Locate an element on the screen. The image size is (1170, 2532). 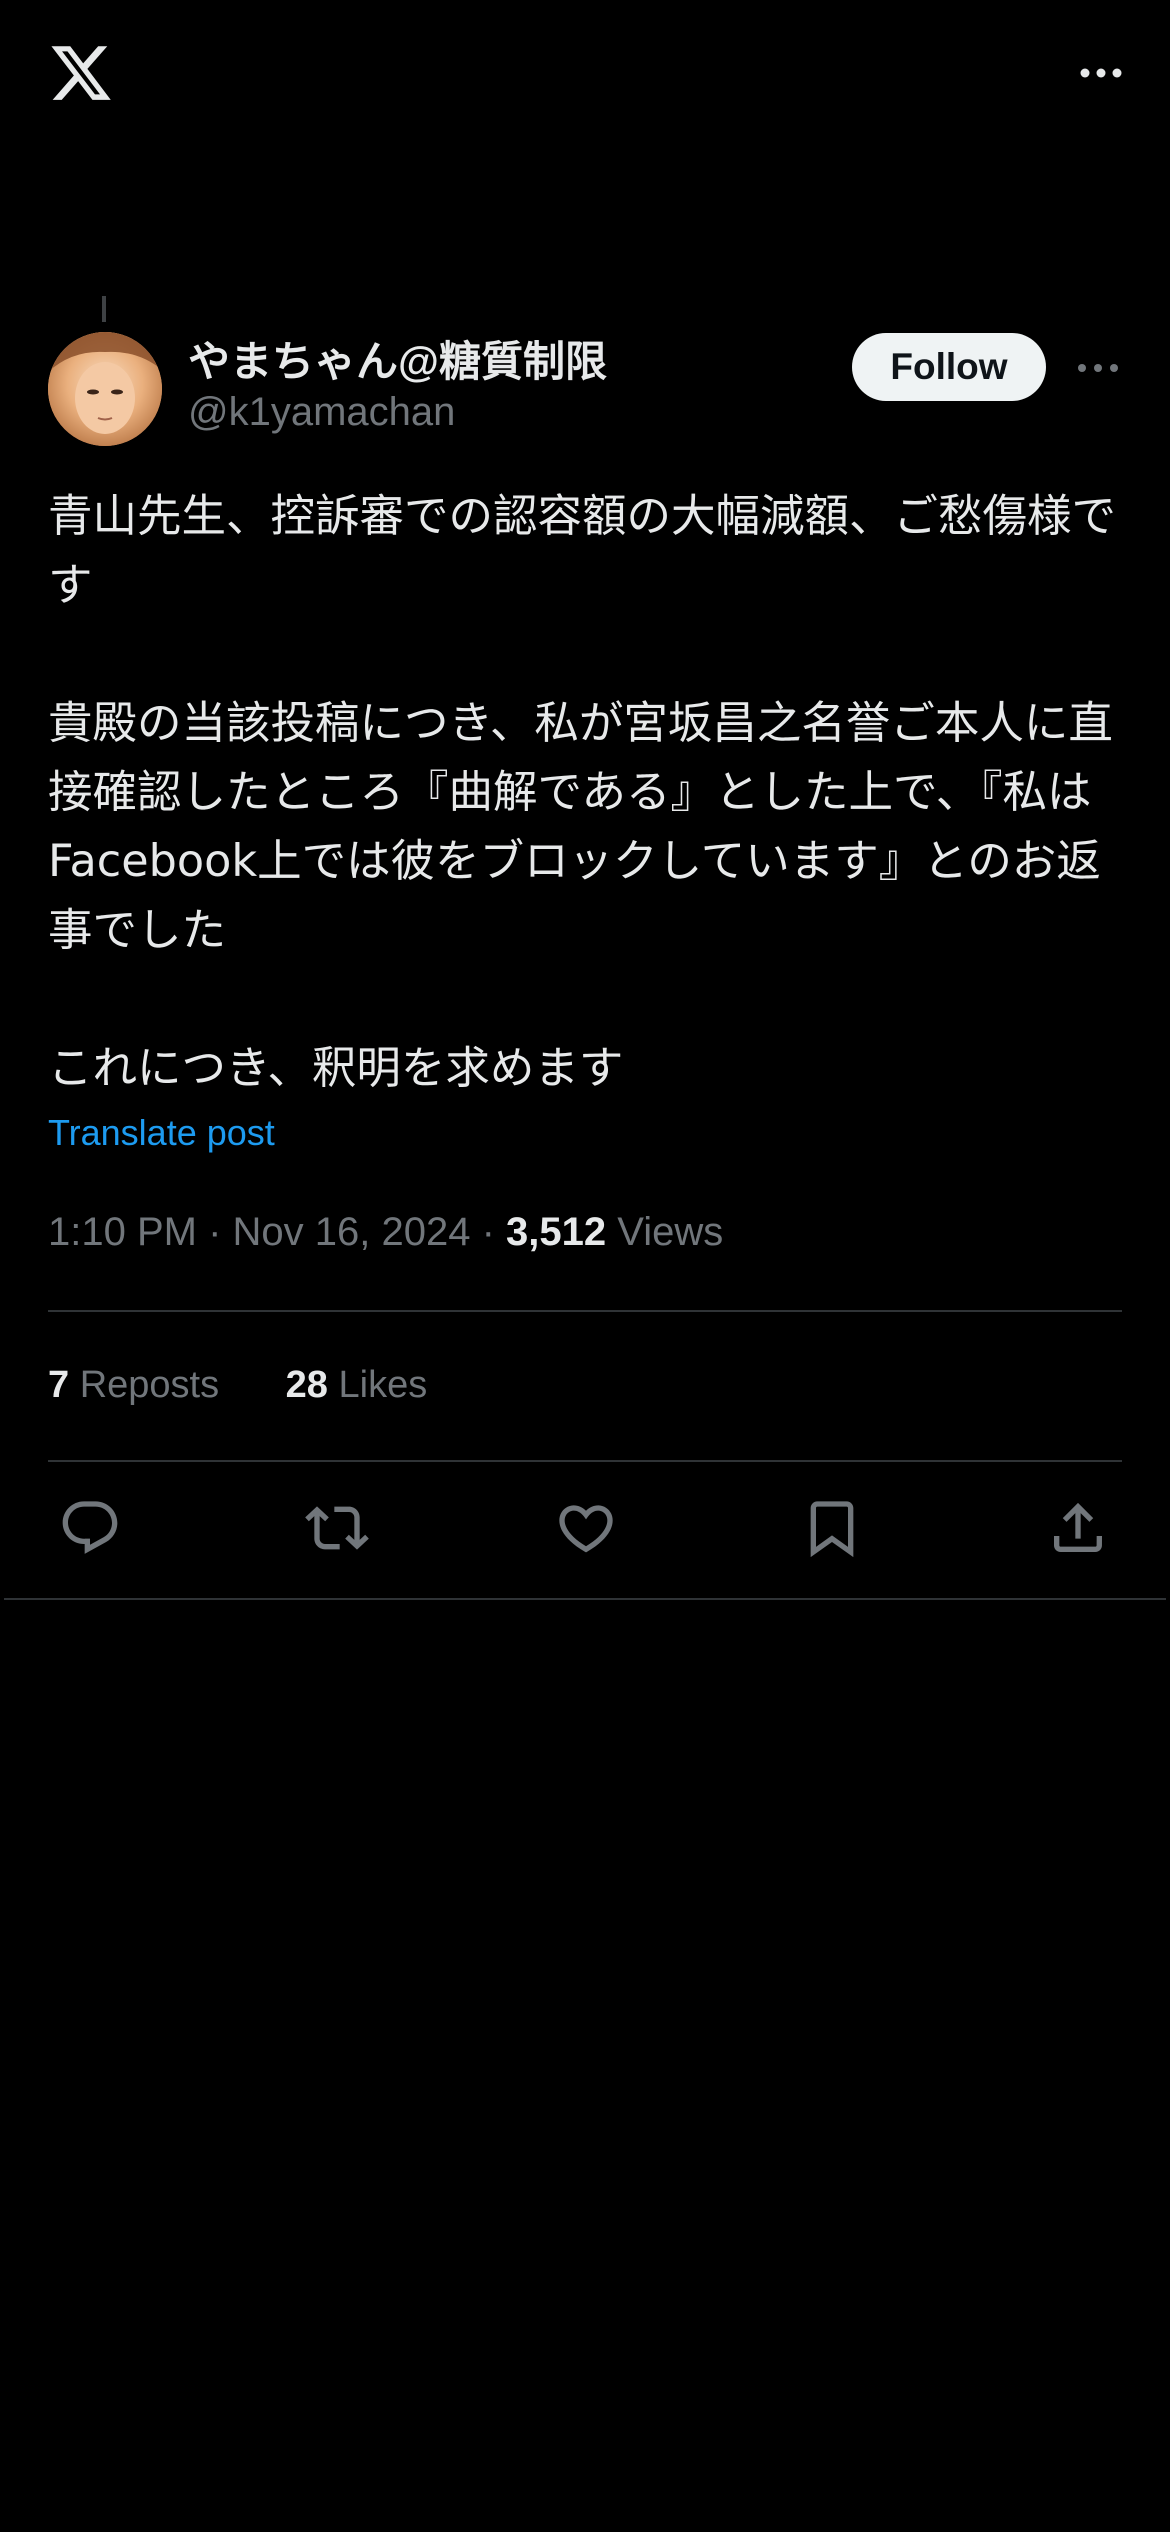
bookmark-icon is located at coordinates (832, 1528).